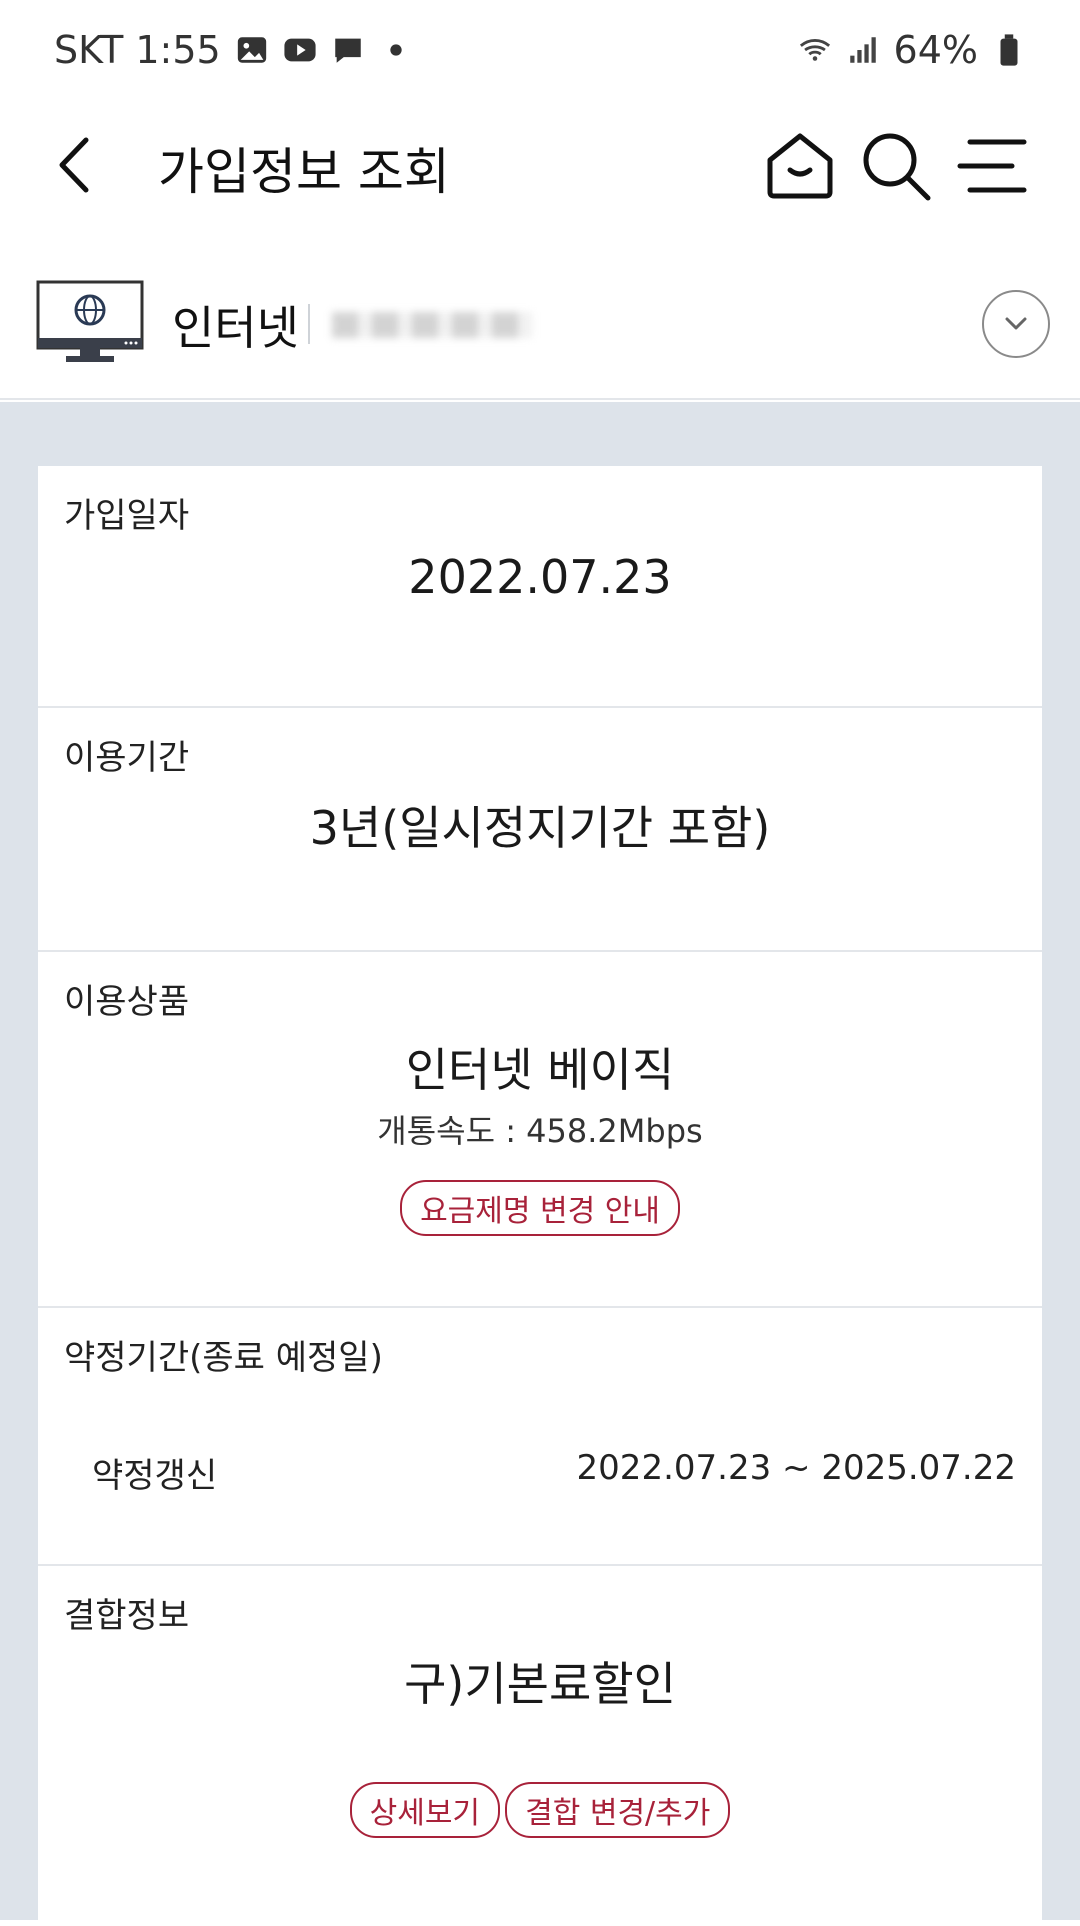 The image size is (1080, 1926). Describe the element at coordinates (618, 1810) in the screenshot. I see `bundle-change-button: 결합 변경/추가` at that location.